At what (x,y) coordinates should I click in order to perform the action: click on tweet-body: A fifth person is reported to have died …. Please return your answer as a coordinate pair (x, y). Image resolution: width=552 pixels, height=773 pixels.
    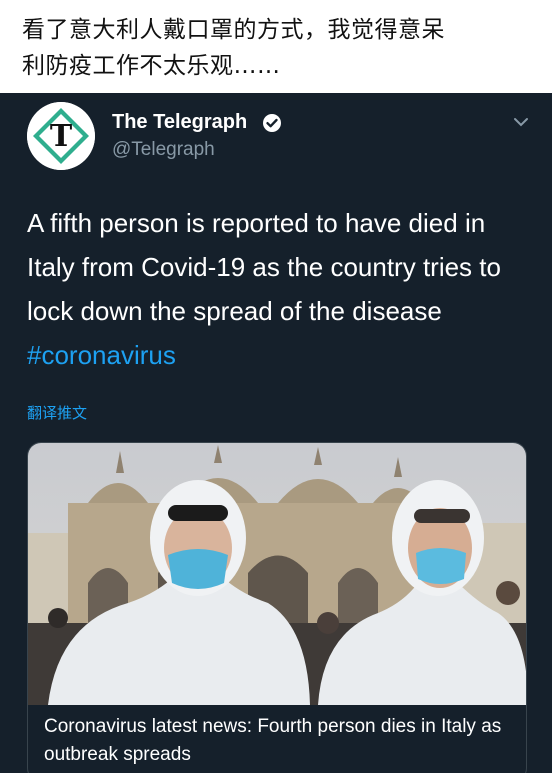
    Looking at the image, I should click on (264, 267).